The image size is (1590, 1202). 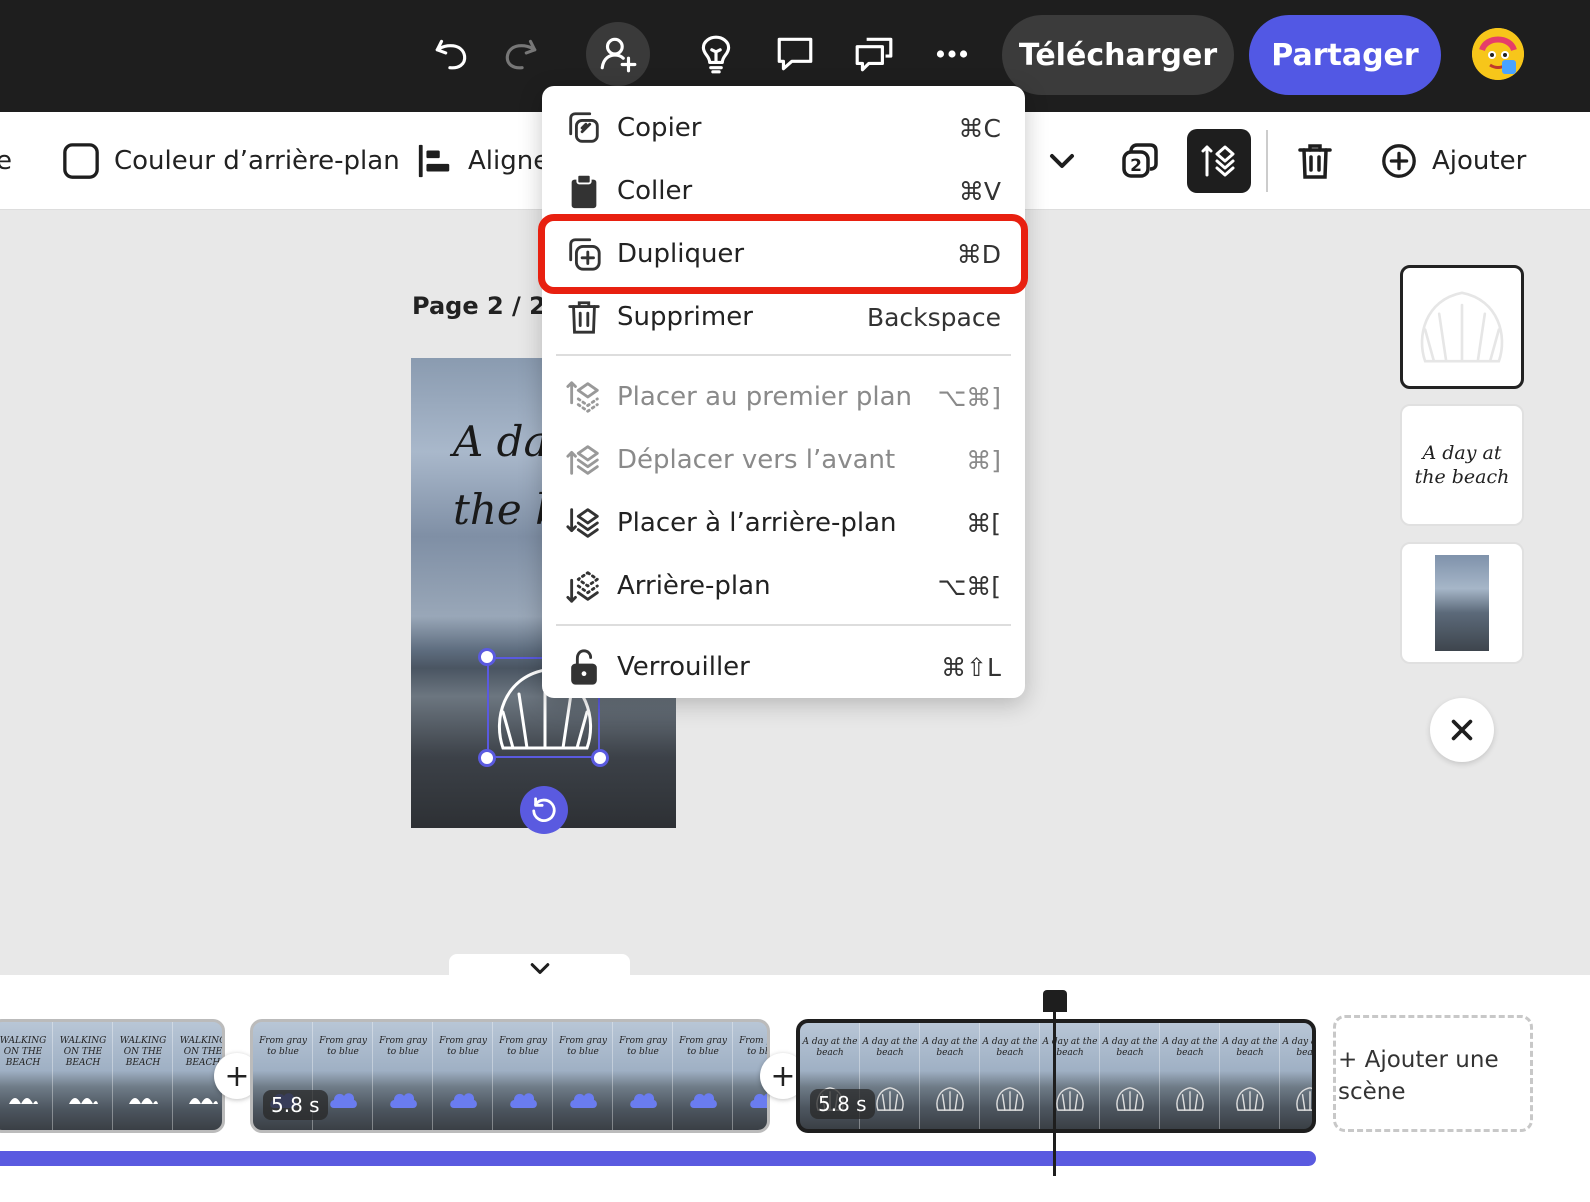 I want to click on send-backward-icon, so click(x=584, y=523).